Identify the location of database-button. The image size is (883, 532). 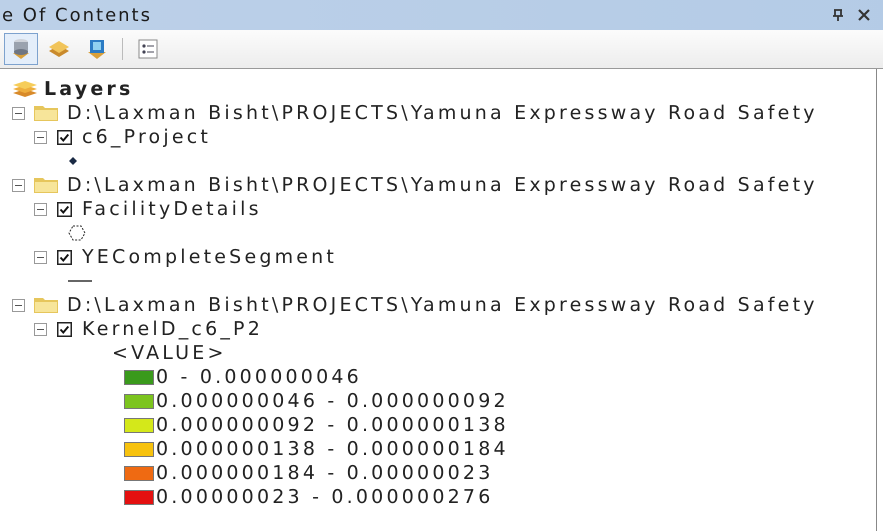
(21, 49).